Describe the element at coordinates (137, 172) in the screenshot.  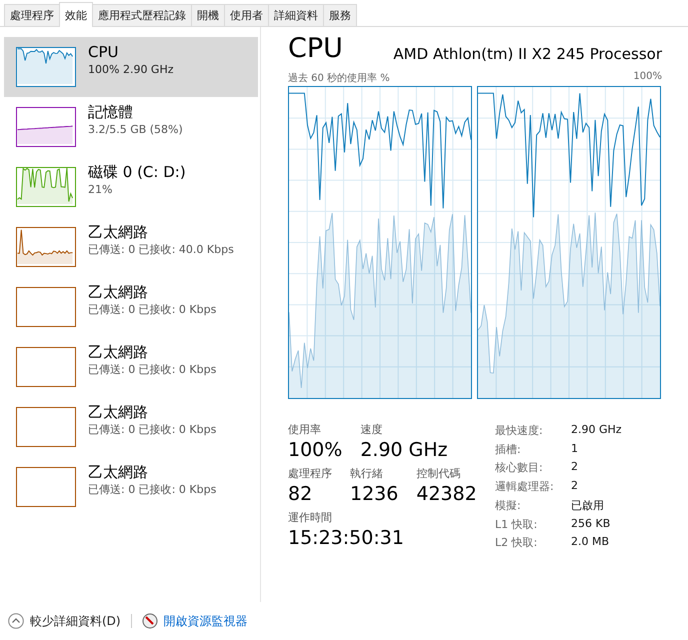
I see `device-name: 磁碟 0 (C: D:)` at that location.